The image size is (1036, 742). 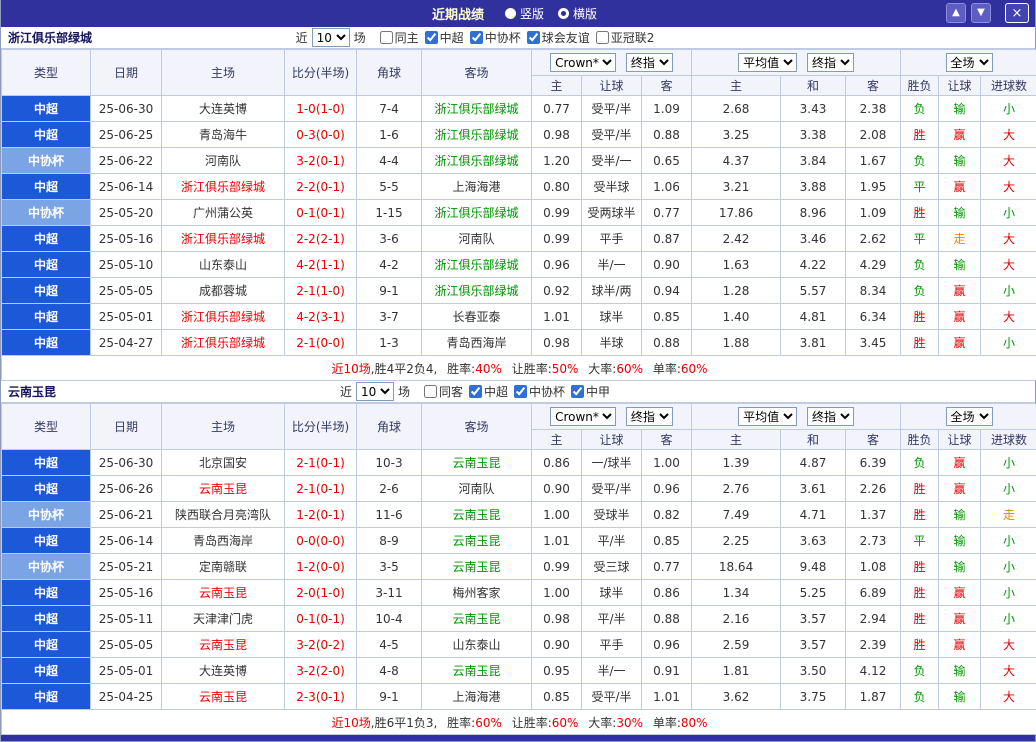 What do you see at coordinates (960, 697) in the screenshot?
I see `handicap-result-cell: 输` at bounding box center [960, 697].